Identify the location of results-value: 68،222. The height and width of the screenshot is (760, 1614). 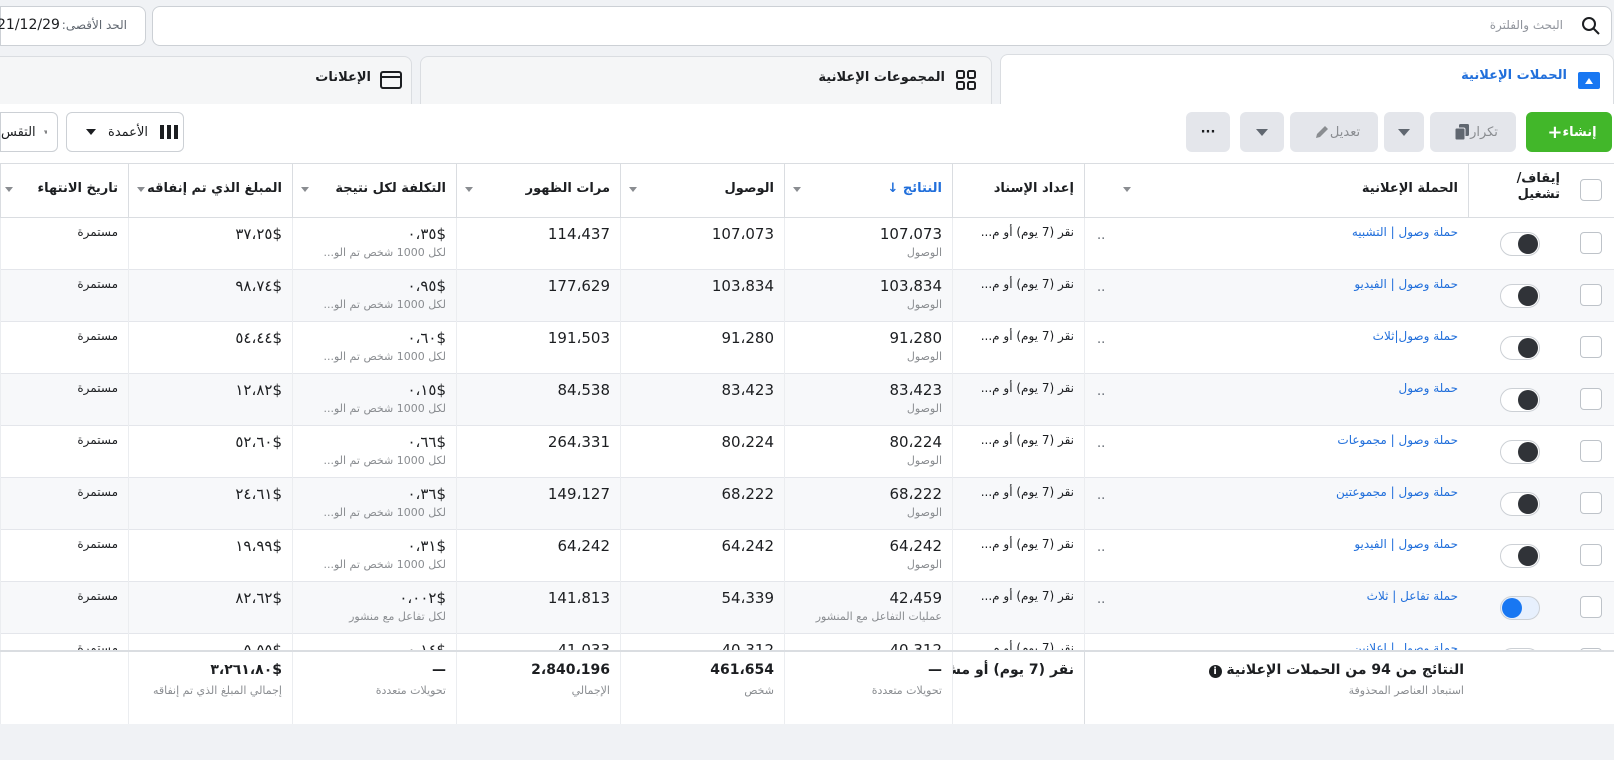
(915, 494).